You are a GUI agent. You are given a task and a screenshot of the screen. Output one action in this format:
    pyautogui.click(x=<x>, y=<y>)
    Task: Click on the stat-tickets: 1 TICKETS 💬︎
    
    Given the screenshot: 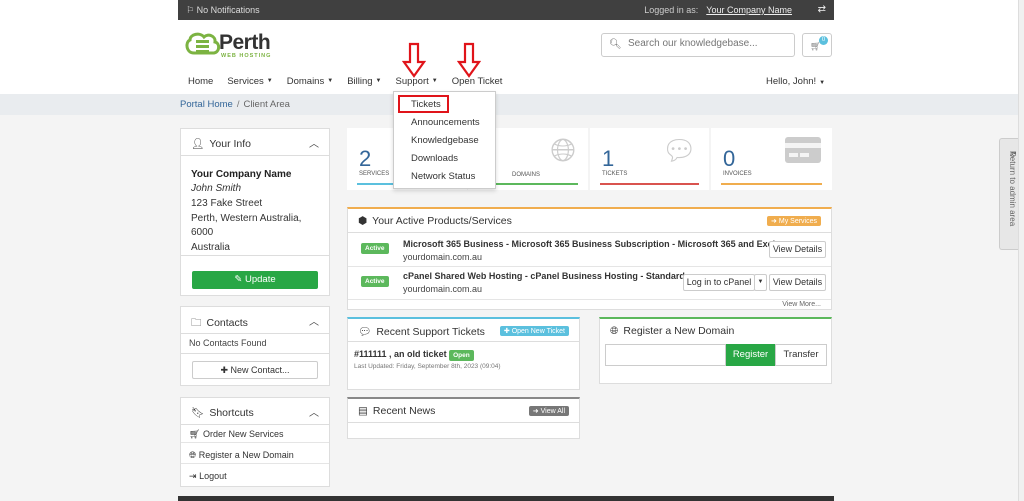 What is the action you would take?
    pyautogui.click(x=649, y=159)
    